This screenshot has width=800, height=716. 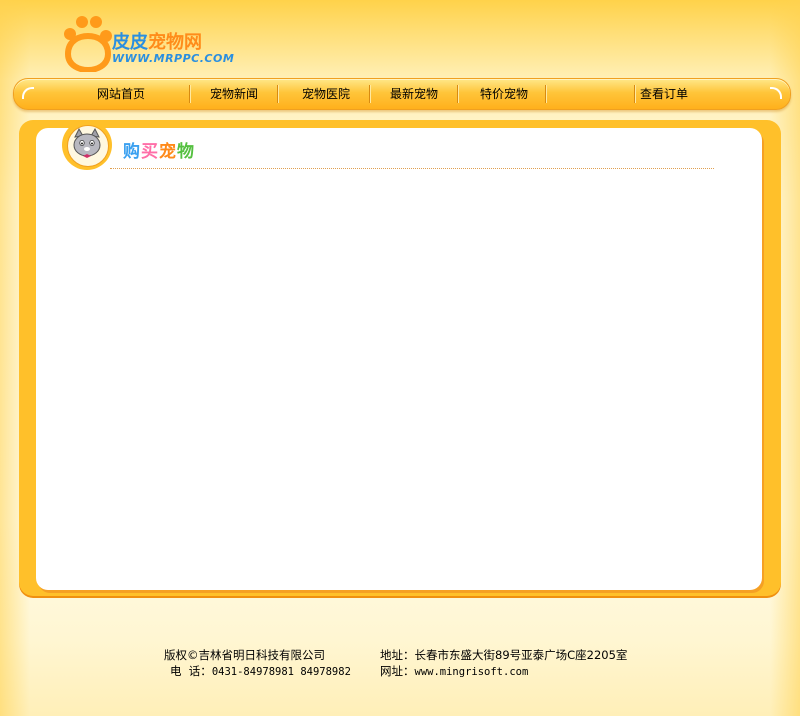 I want to click on paw-icon, so click(x=88, y=44).